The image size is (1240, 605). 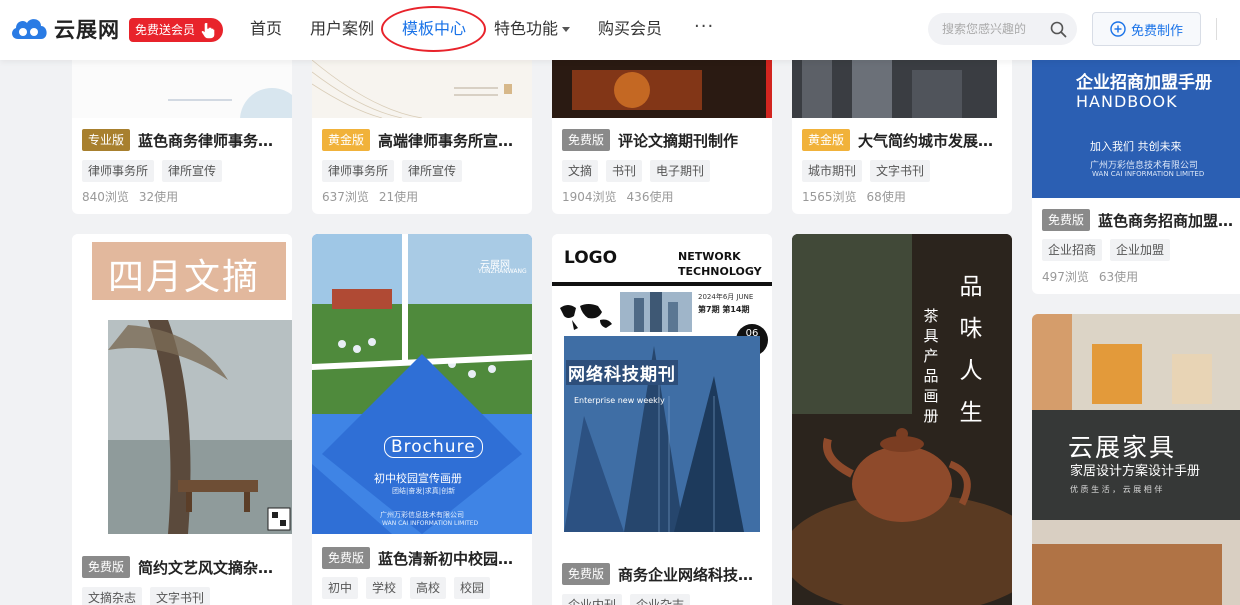 What do you see at coordinates (176, 30) in the screenshot?
I see `free-membership-badge: 免费送会员` at bounding box center [176, 30].